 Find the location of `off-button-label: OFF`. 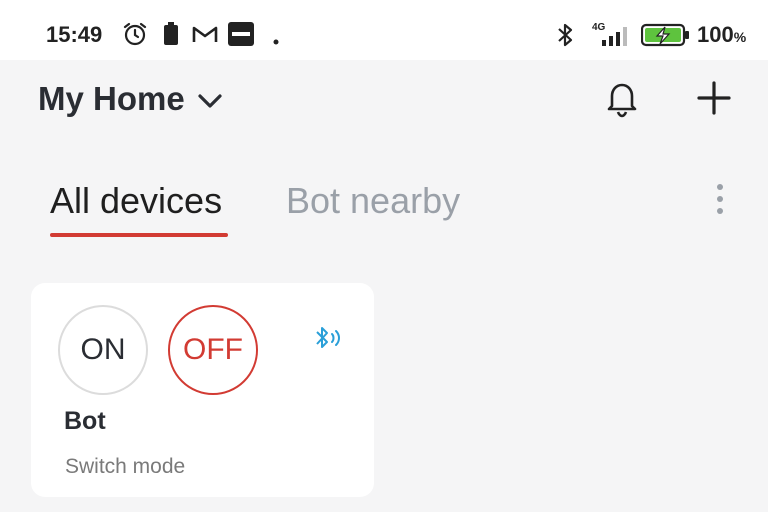

off-button-label: OFF is located at coordinates (213, 349).